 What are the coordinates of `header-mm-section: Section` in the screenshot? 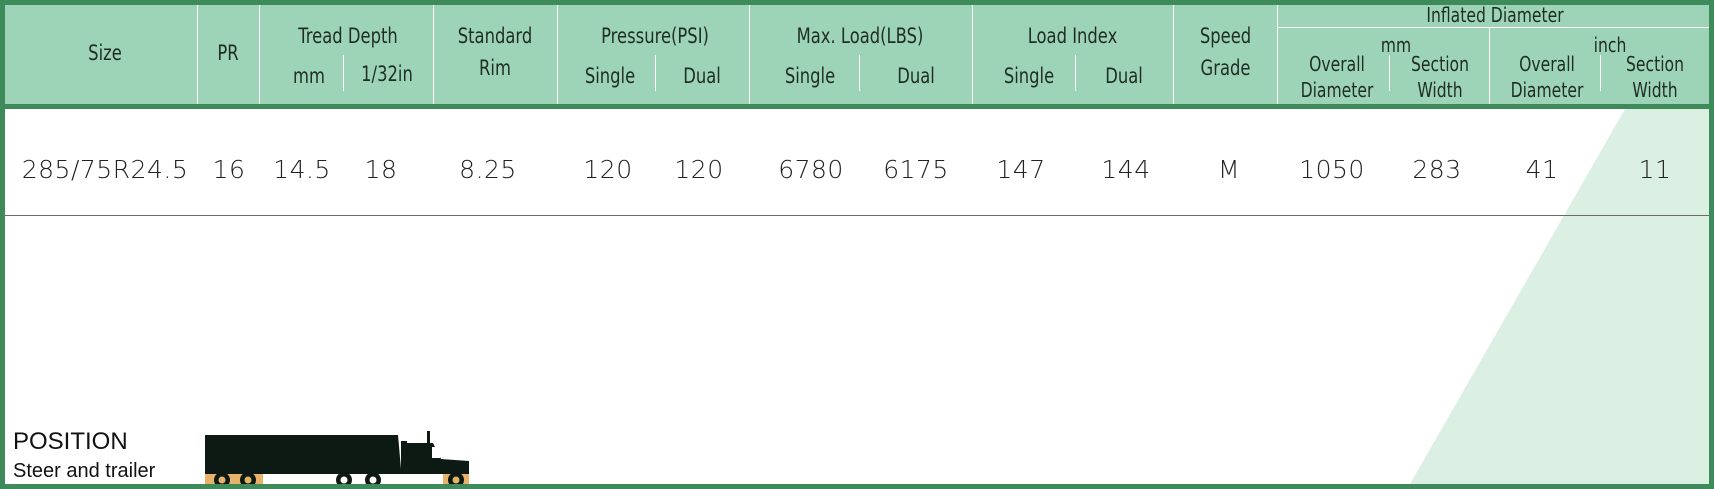 It's located at (1440, 64).